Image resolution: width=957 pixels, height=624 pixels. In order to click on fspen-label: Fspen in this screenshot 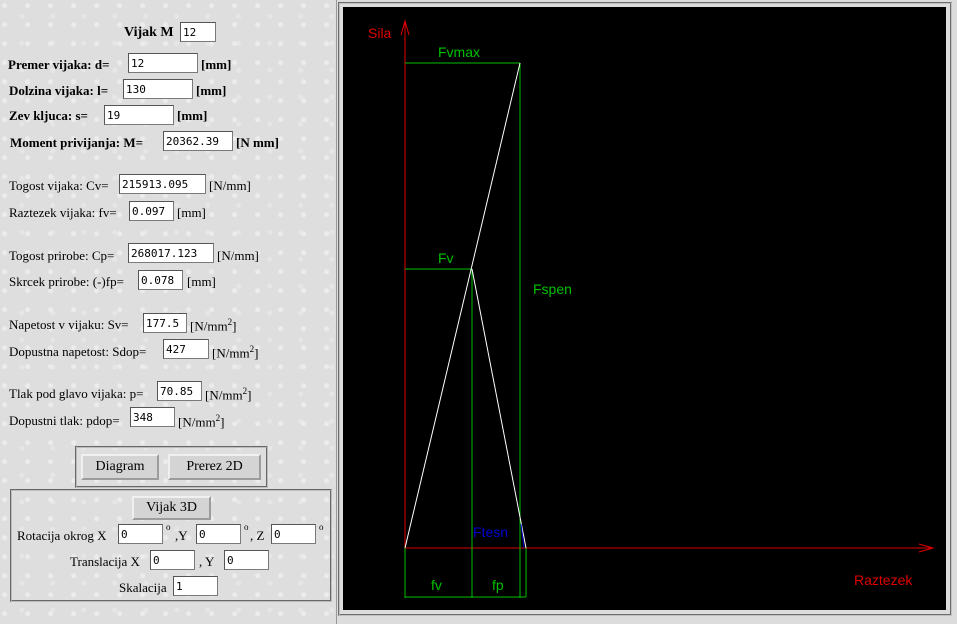, I will do `click(552, 289)`.